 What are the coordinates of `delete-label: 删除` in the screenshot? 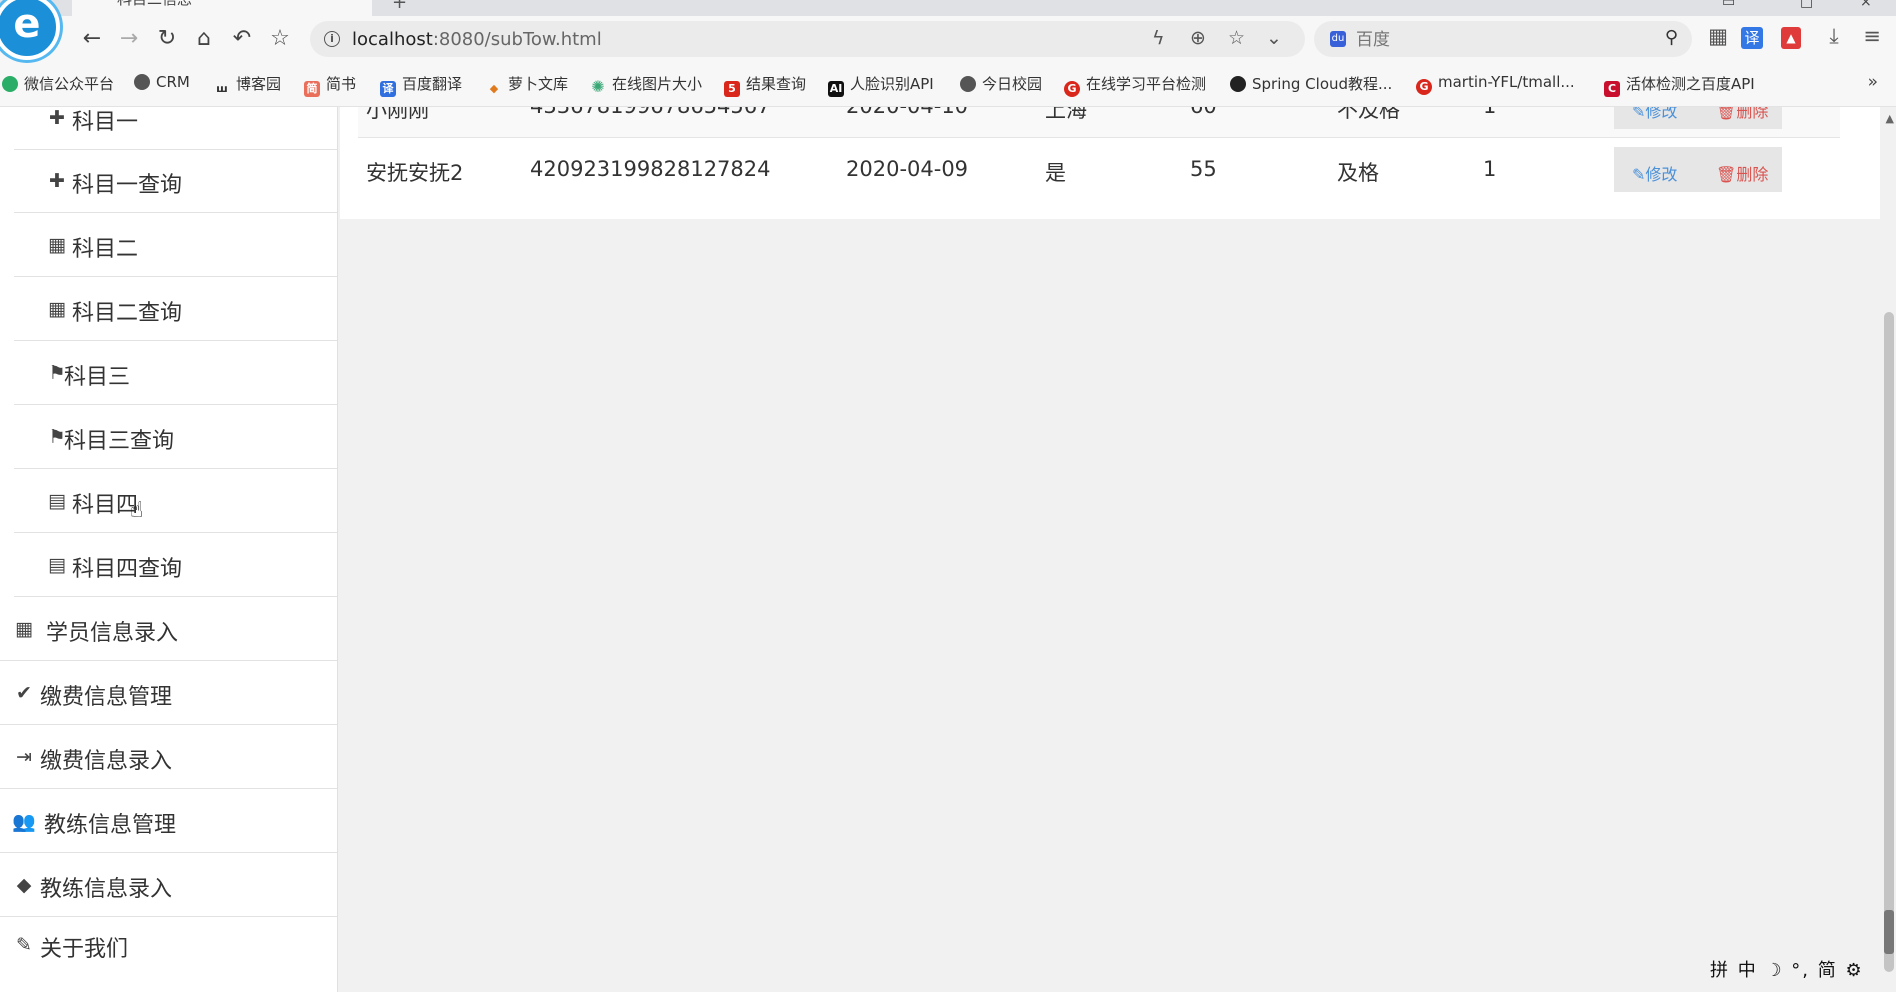 It's located at (1752, 174).